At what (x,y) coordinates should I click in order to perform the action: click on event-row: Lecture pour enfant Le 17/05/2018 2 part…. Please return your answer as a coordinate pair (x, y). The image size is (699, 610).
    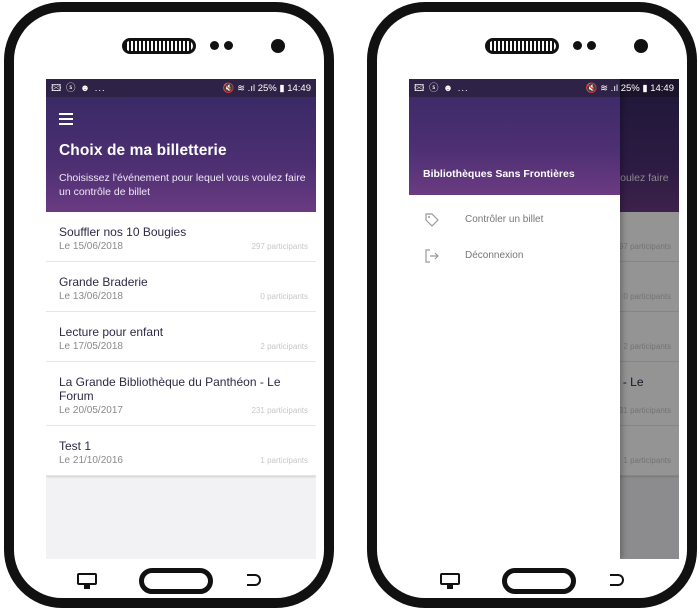
    Looking at the image, I should click on (181, 337).